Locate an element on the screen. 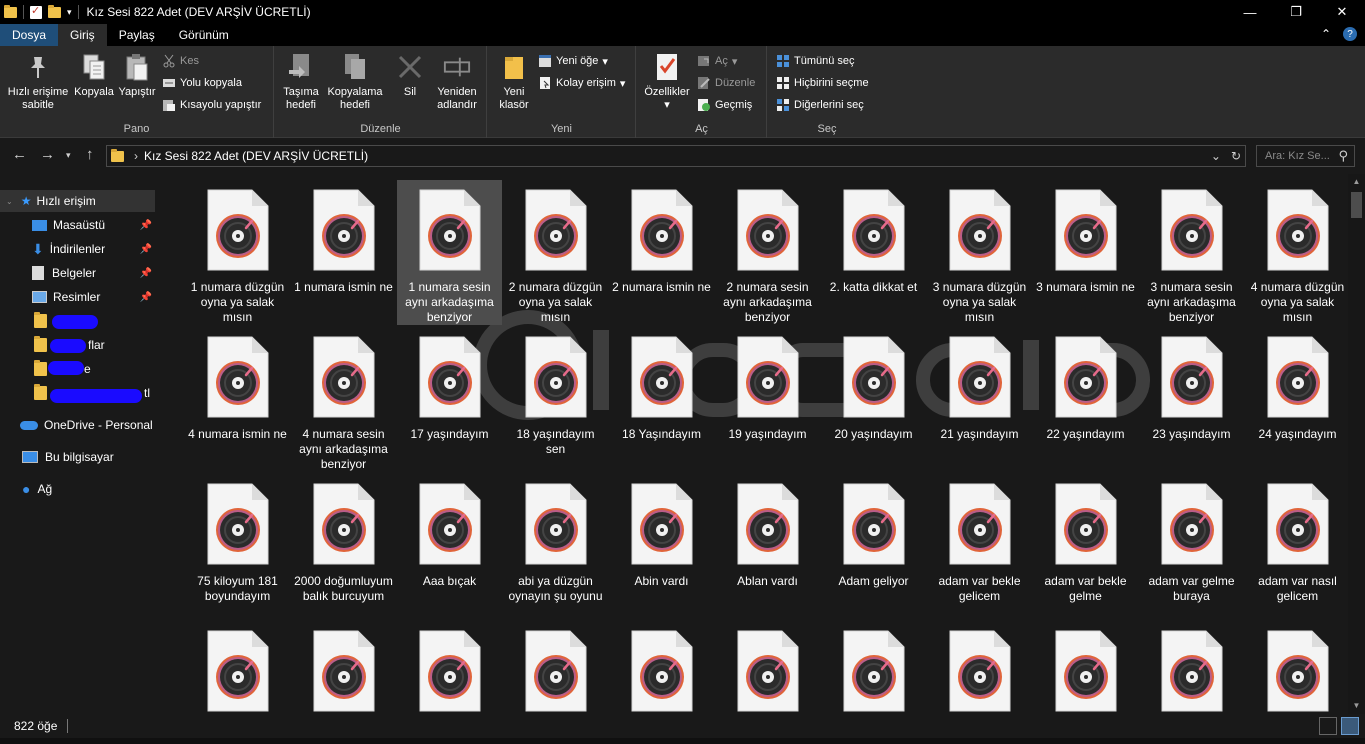 This screenshot has width=1365, height=744. file-item: 18 yaşındayım sen is located at coordinates (555, 399).